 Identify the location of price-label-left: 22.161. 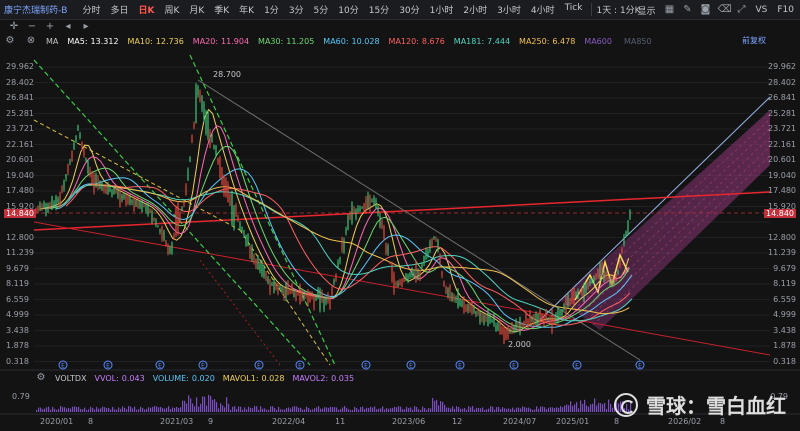
(20, 144).